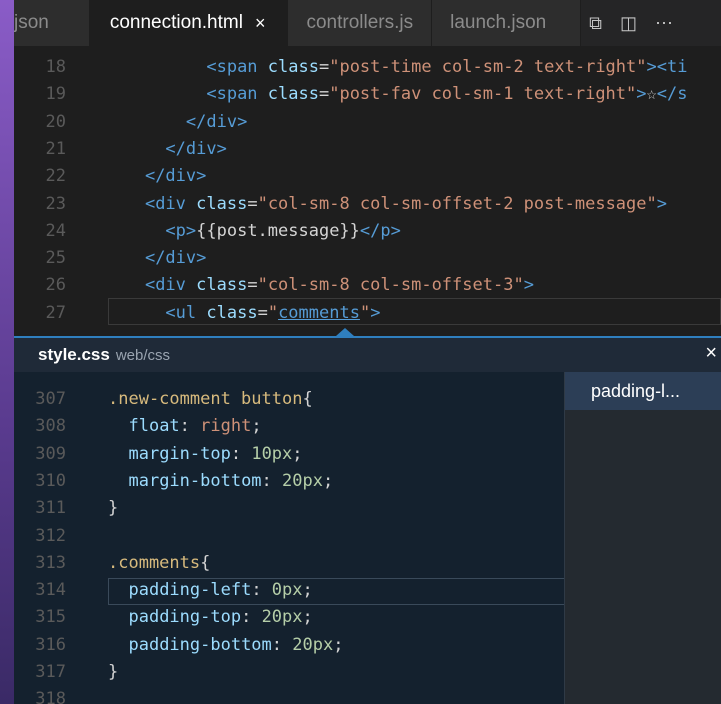 The image size is (721, 704). Describe the element at coordinates (225, 645) in the screenshot. I see `code-text: padding-bottom: 20px;` at that location.